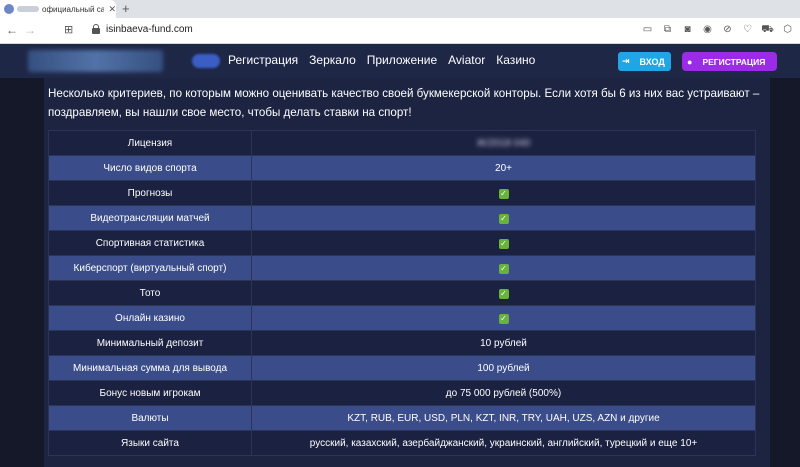 The width and height of the screenshot is (800, 467). Describe the element at coordinates (647, 29) in the screenshot. I see `reader-icon: ▭` at that location.